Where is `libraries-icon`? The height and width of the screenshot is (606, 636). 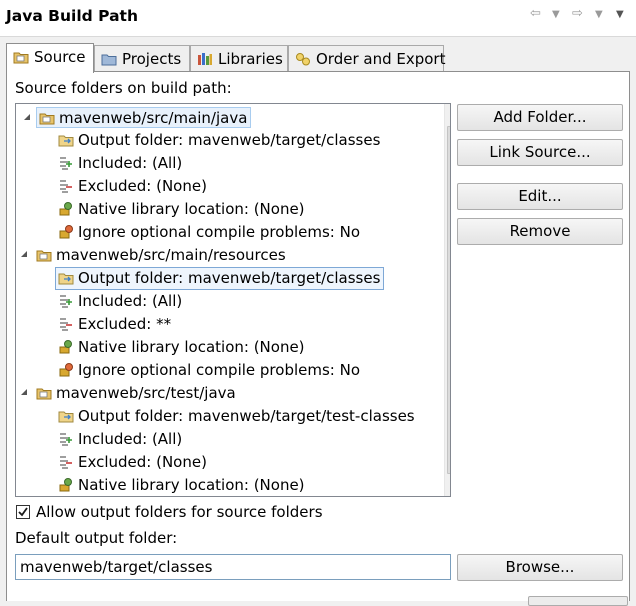 libraries-icon is located at coordinates (205, 59).